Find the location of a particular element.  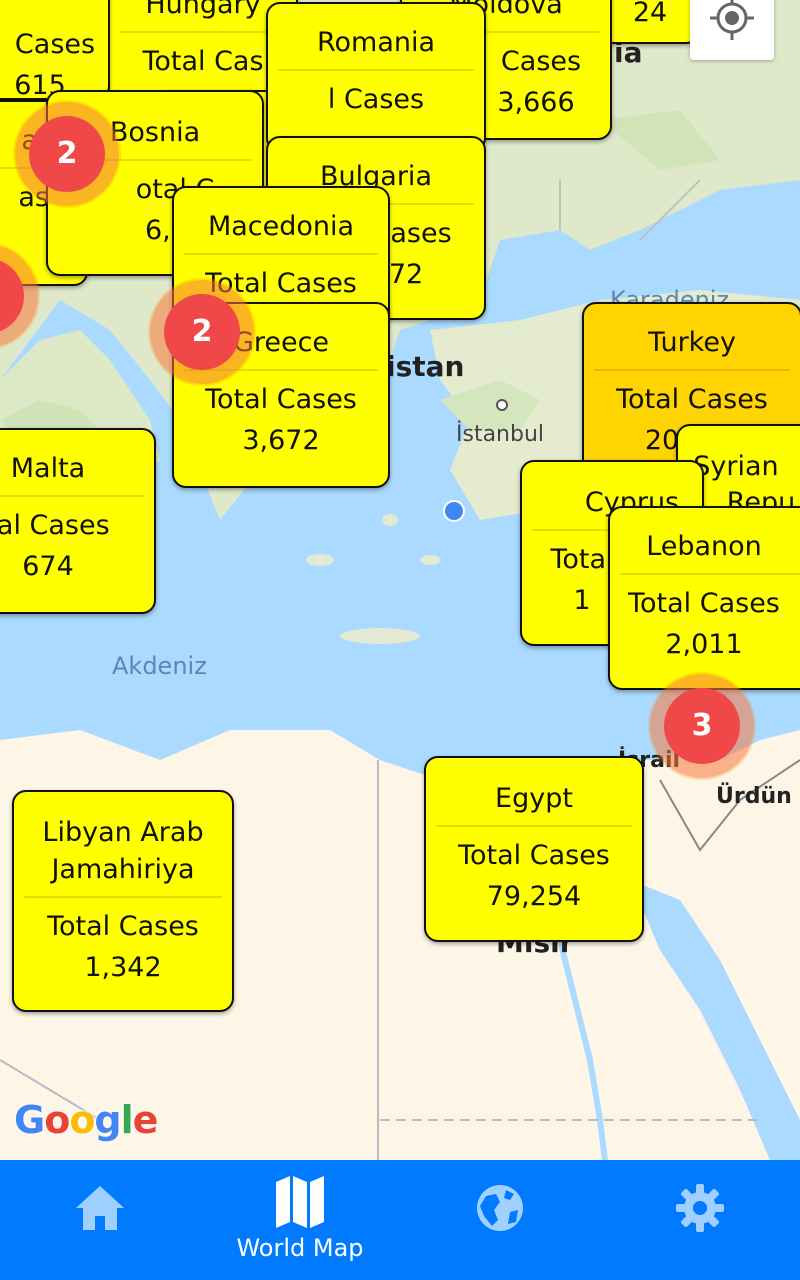

cluster-marker: 3 is located at coordinates (702, 726).